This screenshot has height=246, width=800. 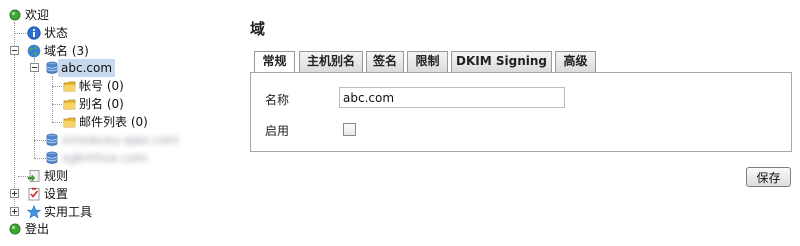 What do you see at coordinates (33, 176) in the screenshot?
I see `rules-icon` at bounding box center [33, 176].